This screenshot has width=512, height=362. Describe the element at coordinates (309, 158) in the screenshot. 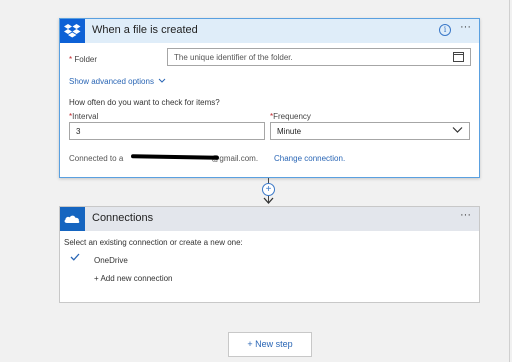

I see `change-connection-link: Change connection.` at that location.